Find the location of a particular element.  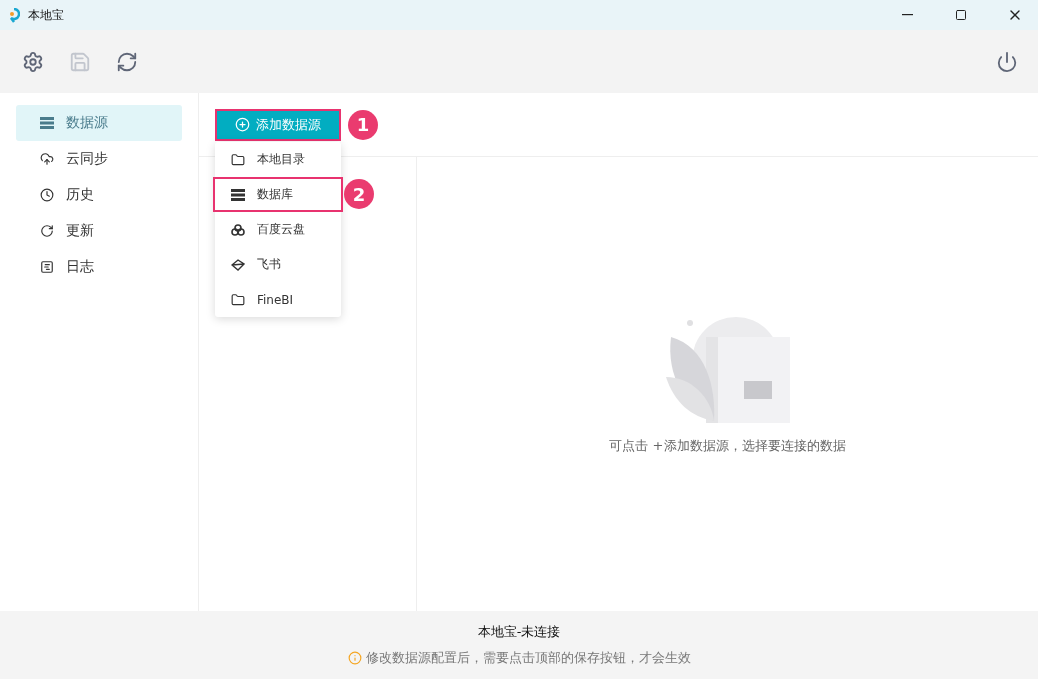

sidebar-item: 云同步 is located at coordinates (99, 159).